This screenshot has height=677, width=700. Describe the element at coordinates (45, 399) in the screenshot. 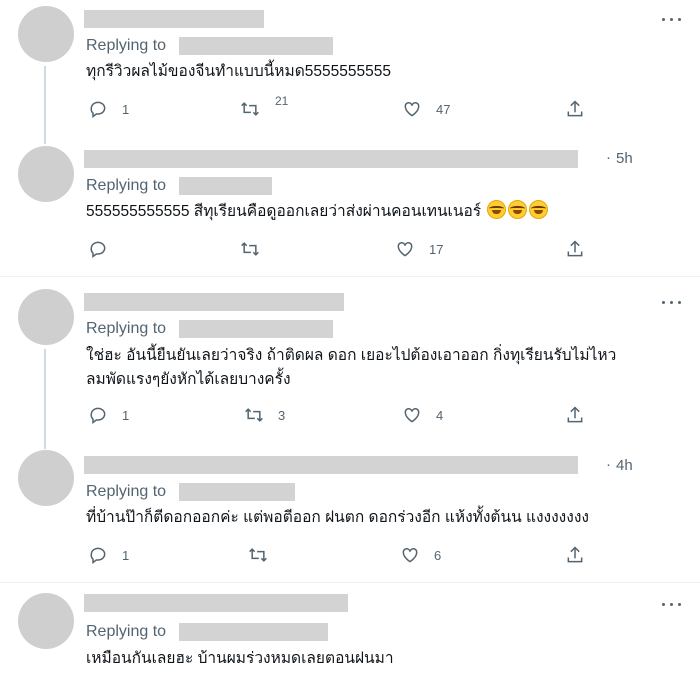

I see `thread-line` at that location.